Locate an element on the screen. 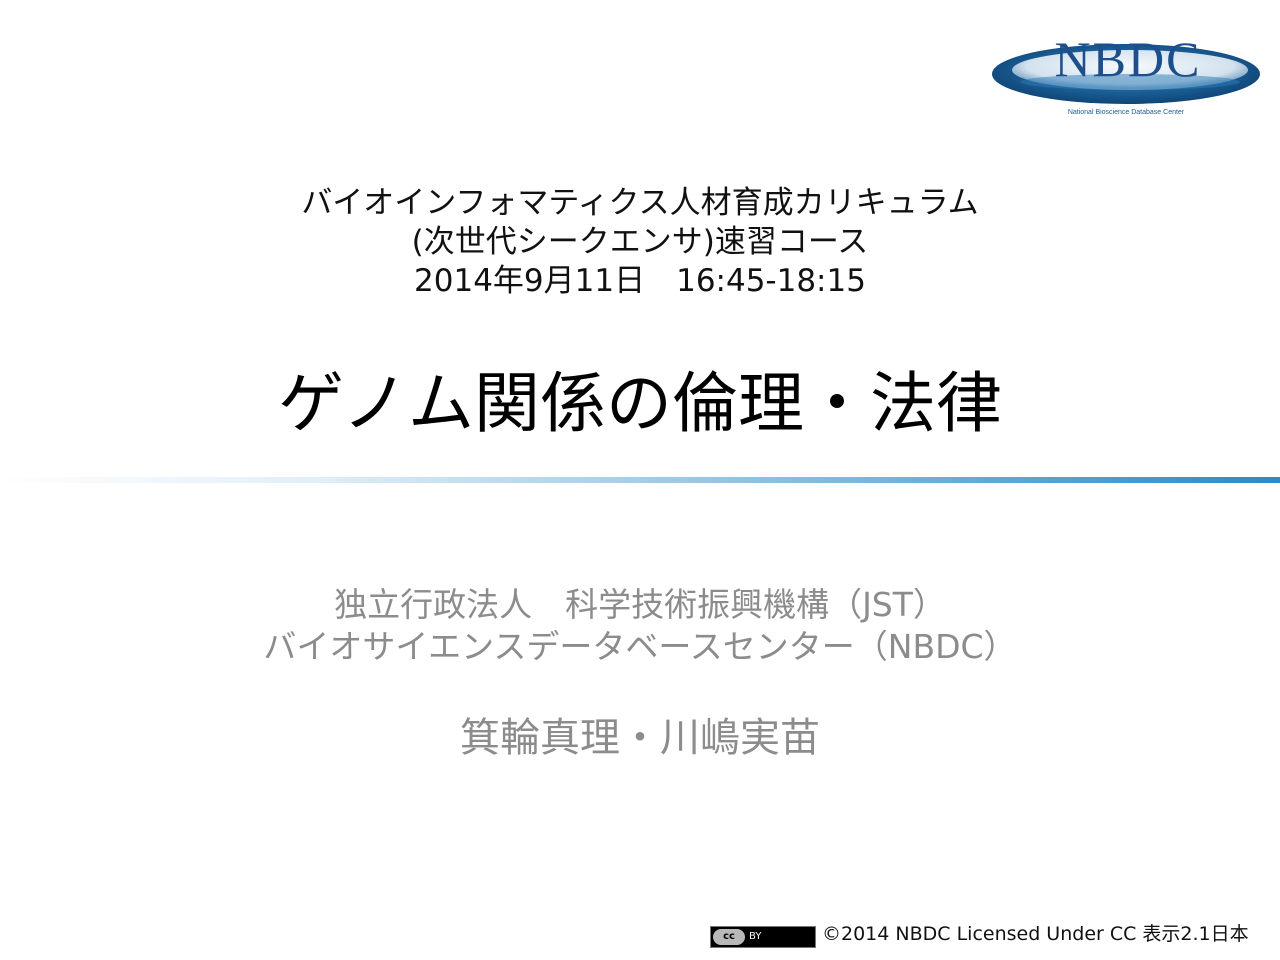 This screenshot has height=960, width=1280. license-text: ©2014 NBDC Licensed Under CC 表示2.1日本 is located at coordinates (1035, 934).